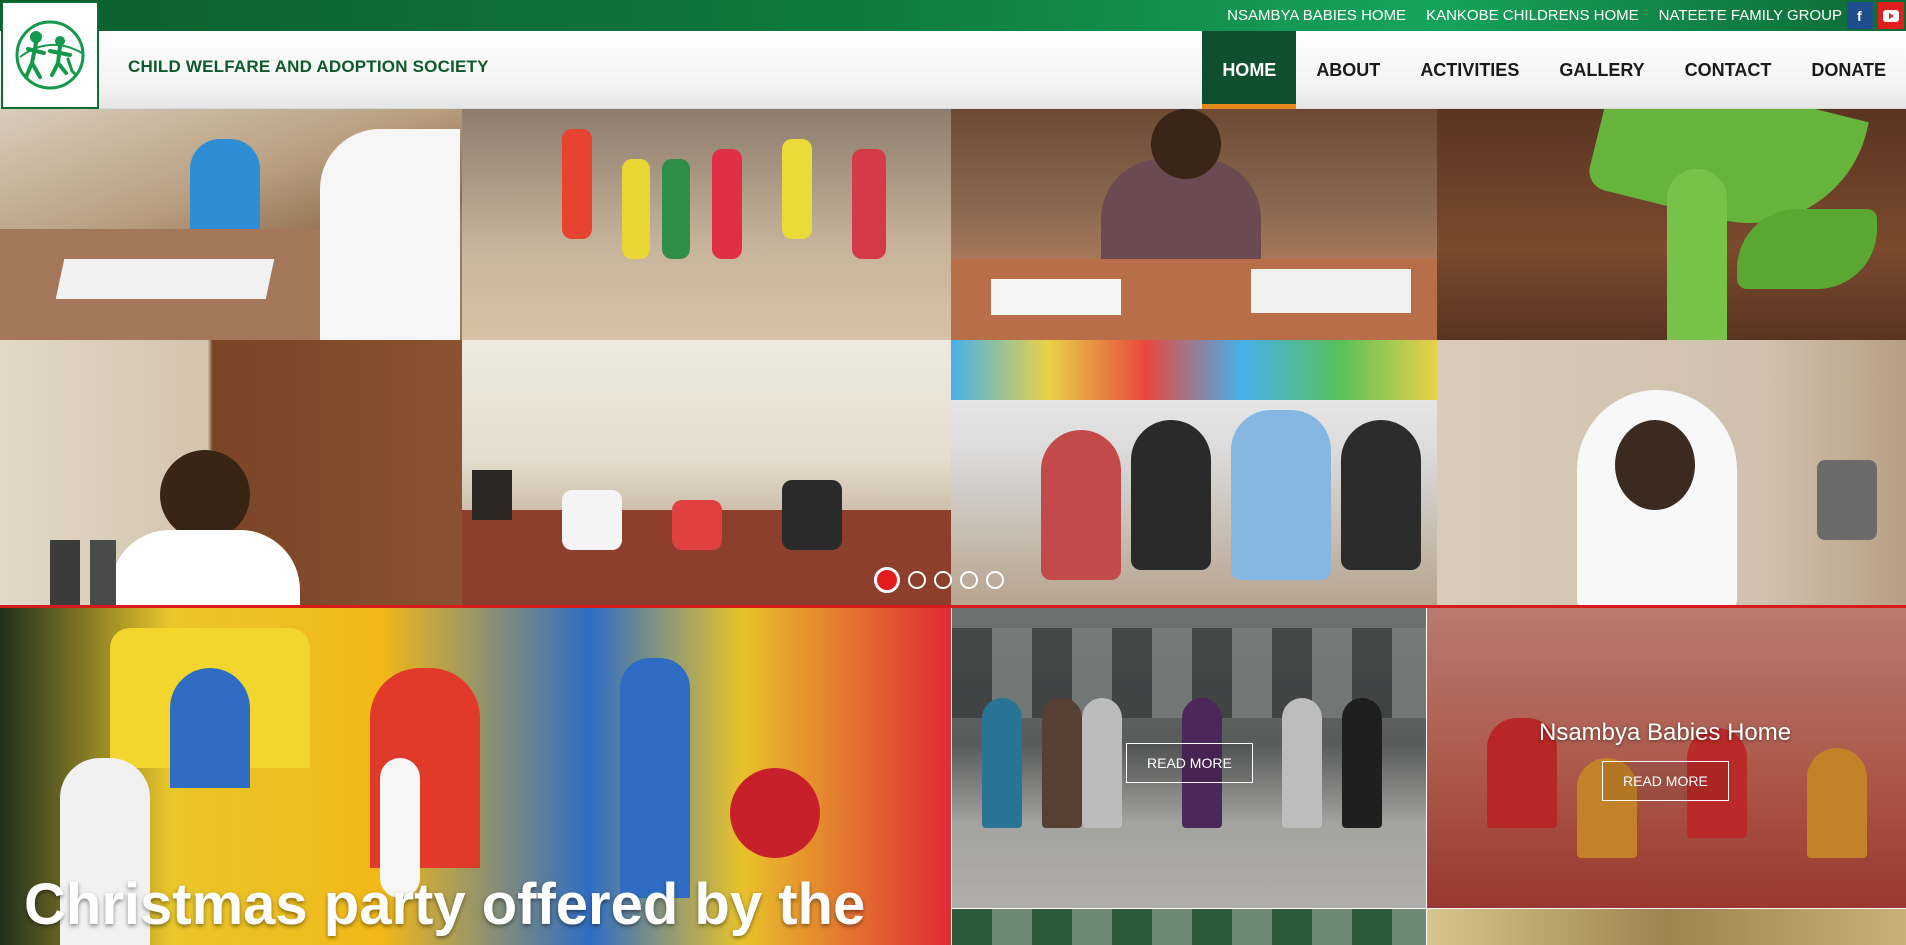  Describe the element at coordinates (1189, 763) in the screenshot. I see `read-more-button-group: READ MORE` at that location.